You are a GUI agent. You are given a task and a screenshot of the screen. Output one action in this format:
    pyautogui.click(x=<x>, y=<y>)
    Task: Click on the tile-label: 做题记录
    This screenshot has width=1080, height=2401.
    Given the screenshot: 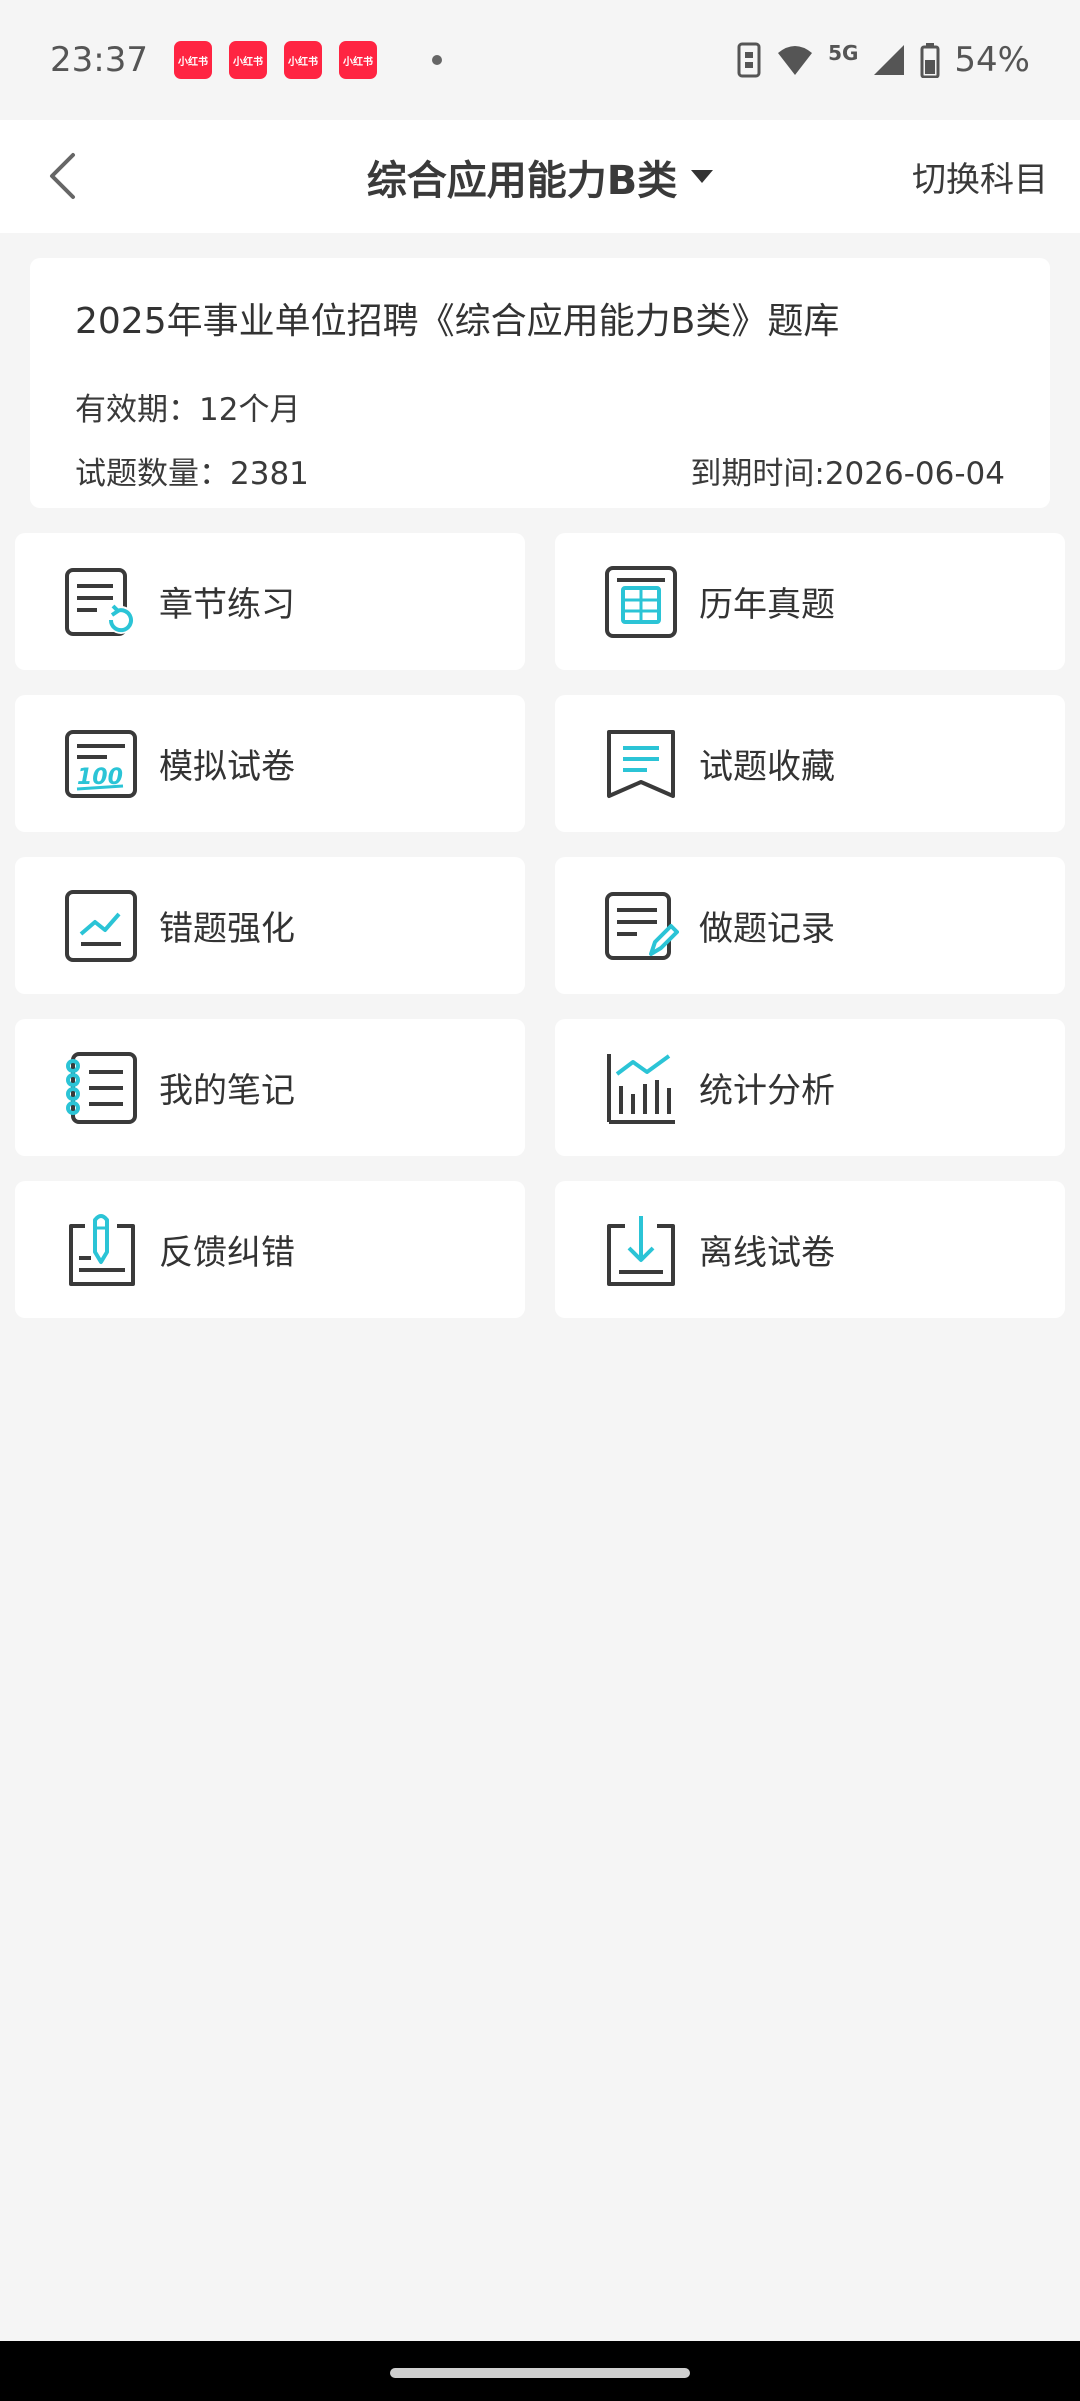 What is the action you would take?
    pyautogui.click(x=767, y=929)
    